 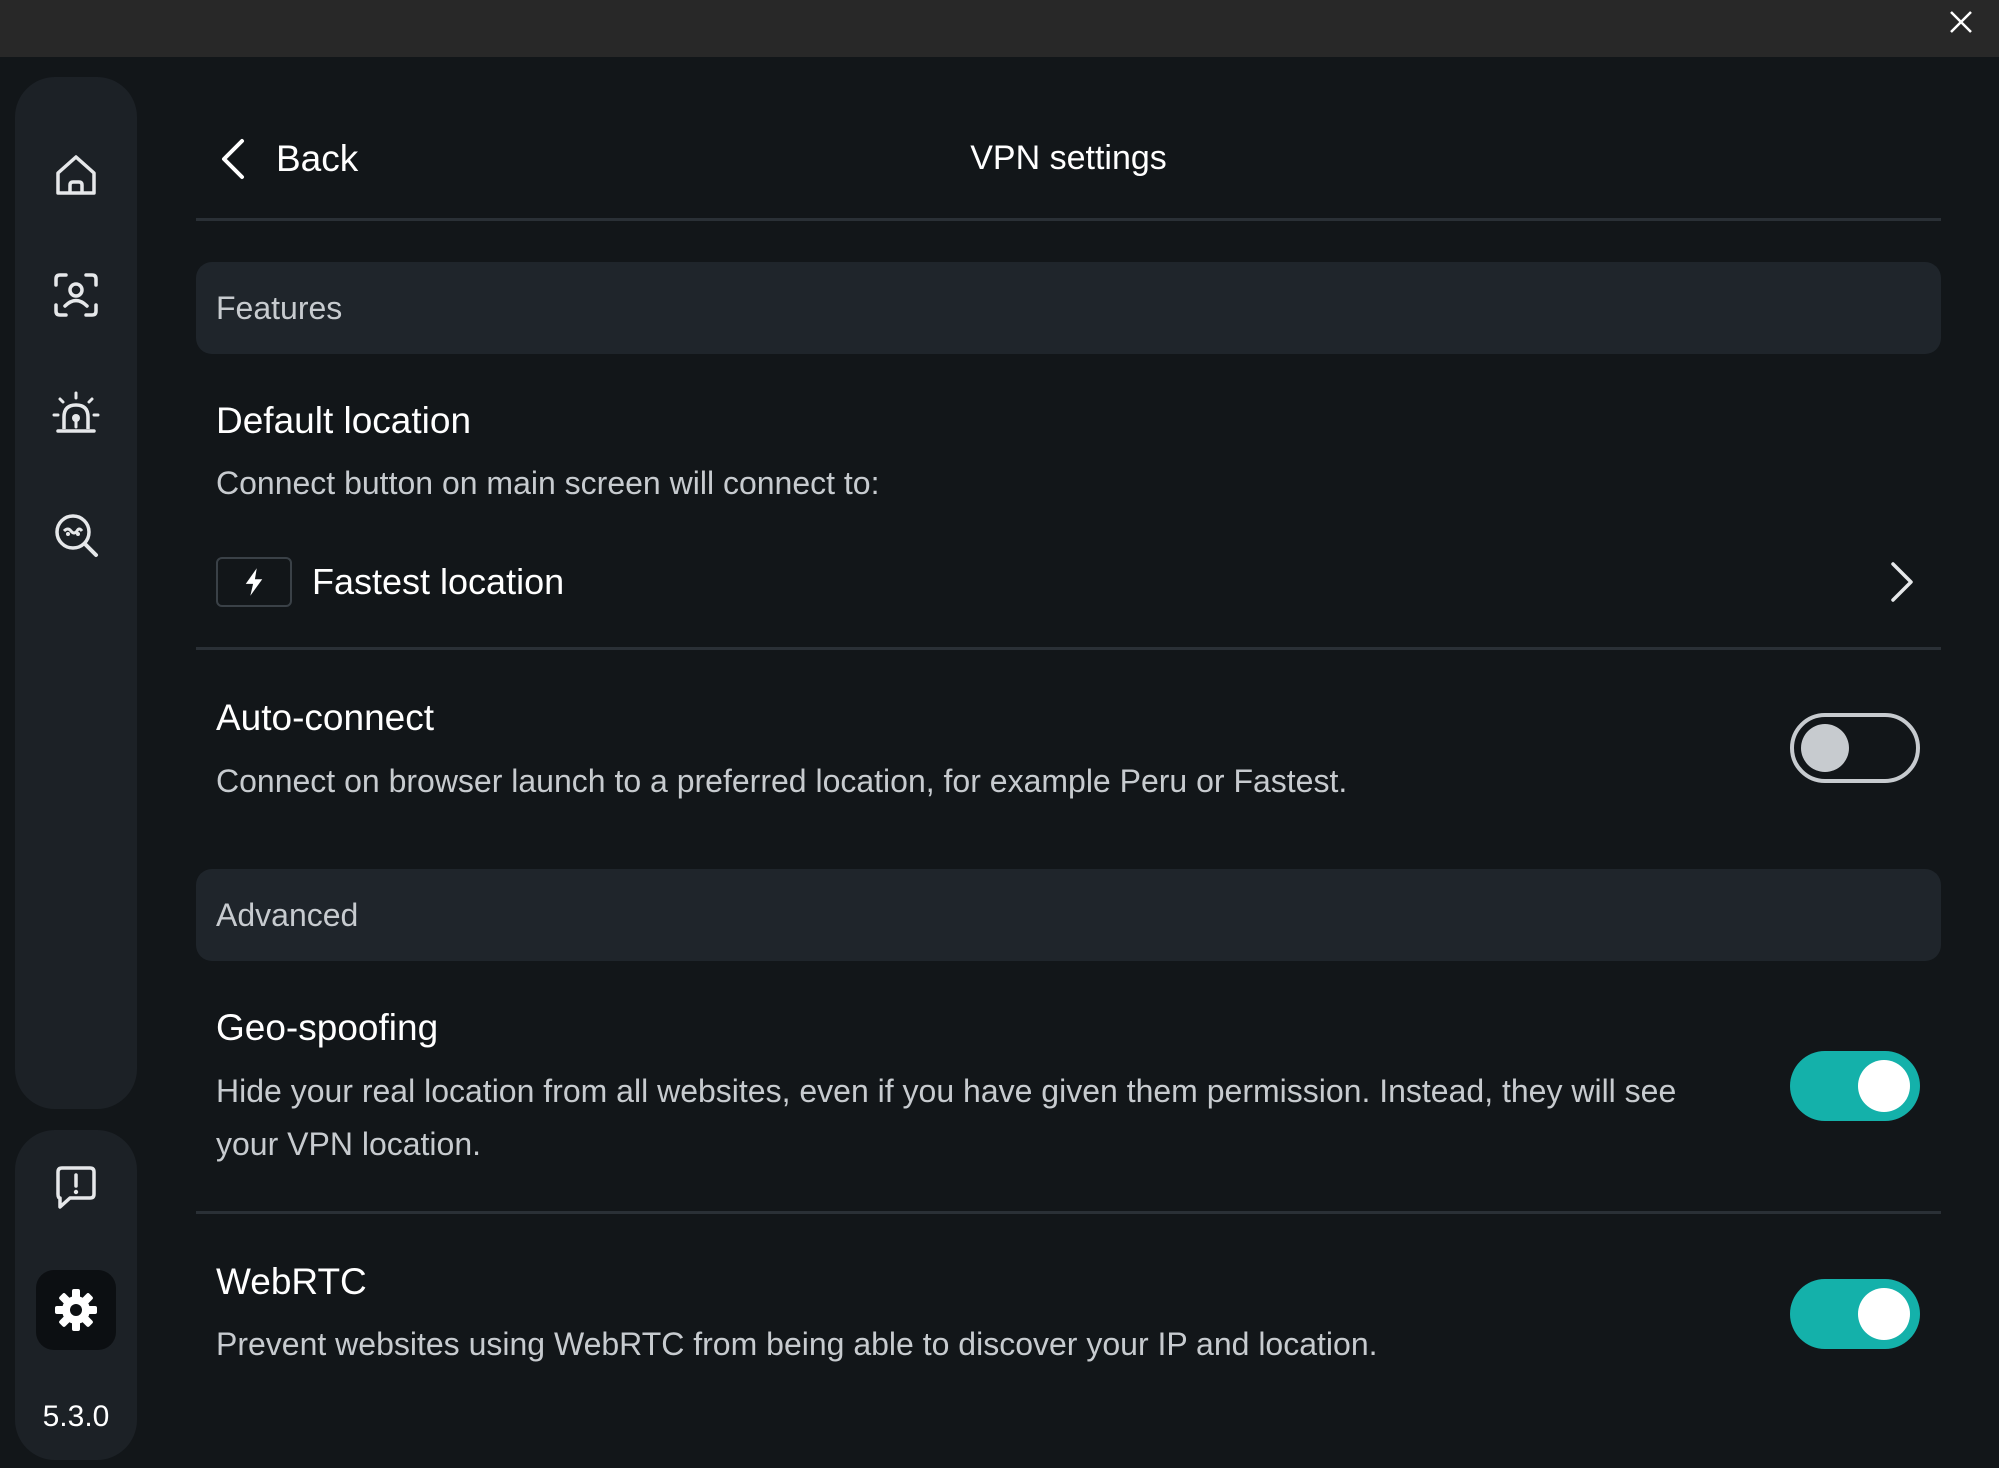 I want to click on home-icon, so click(x=76, y=175).